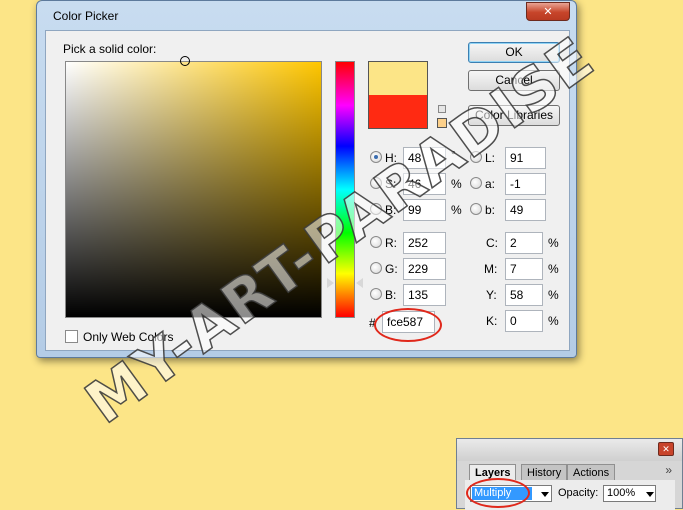  I want to click on b-channel-label: b:, so click(490, 210).